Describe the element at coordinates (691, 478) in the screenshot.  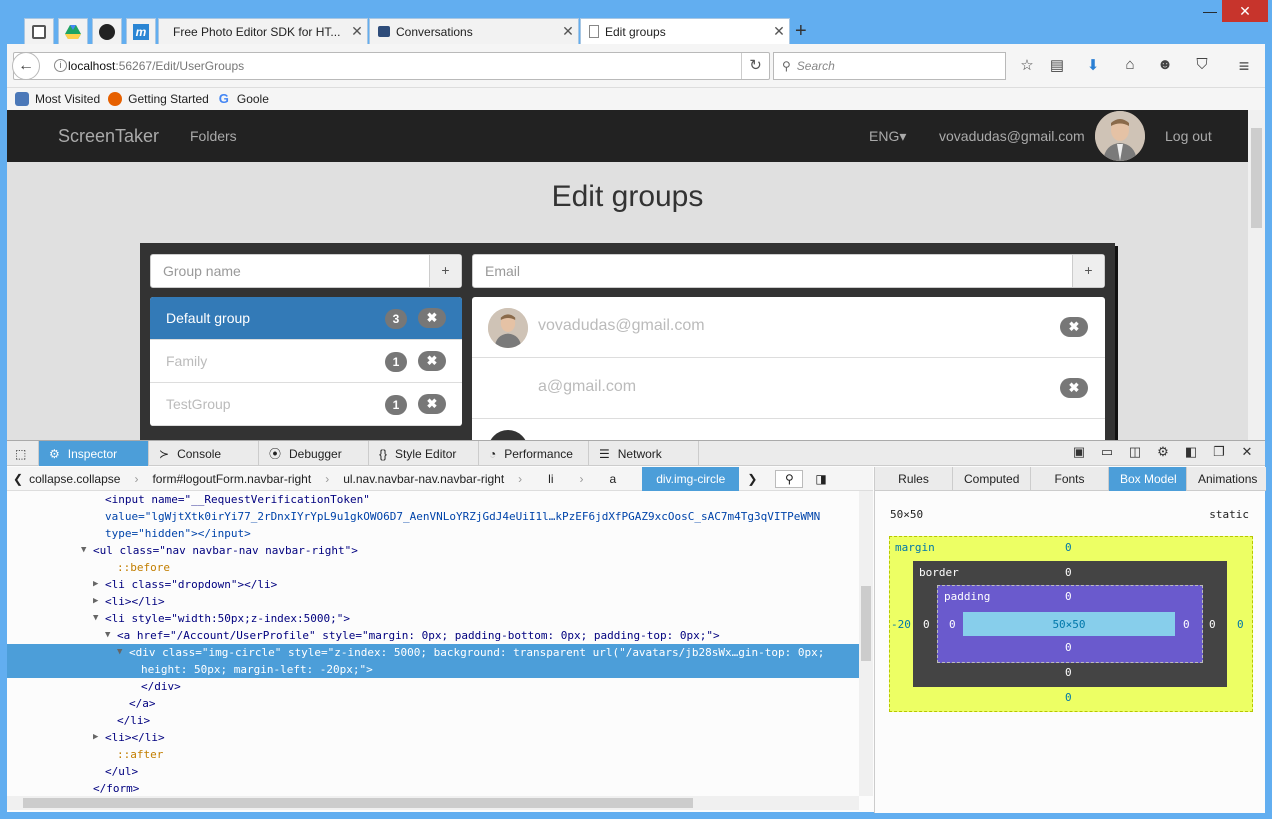
I see `breadcrumb-item-active: div.img-circle` at that location.